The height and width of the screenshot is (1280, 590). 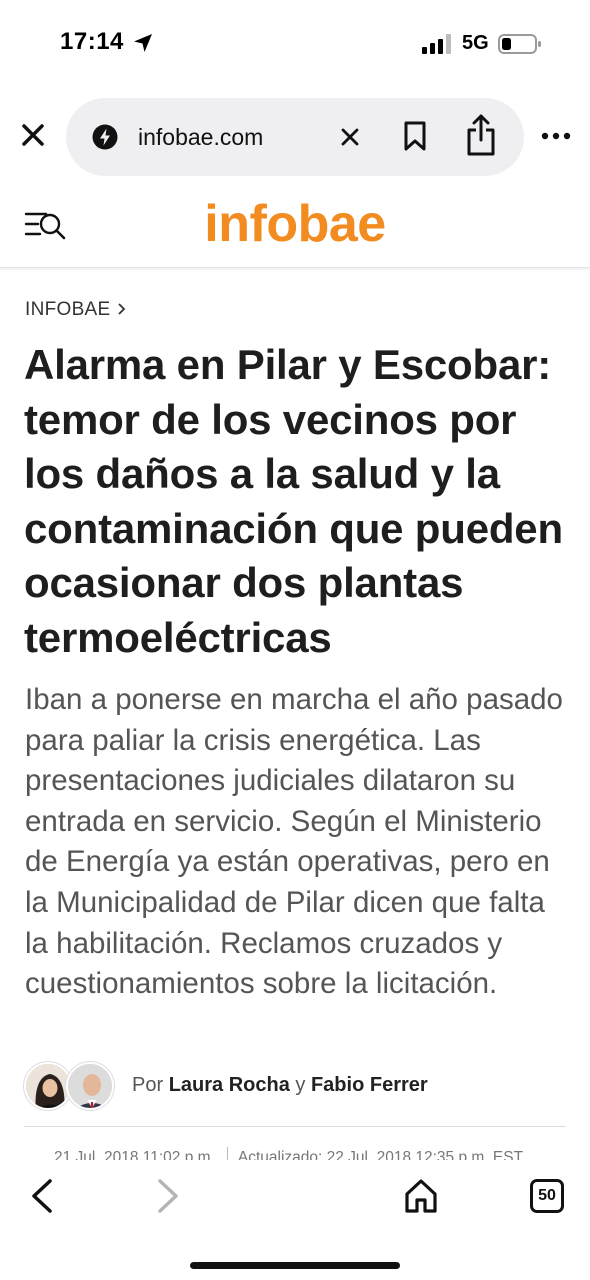 What do you see at coordinates (295, 1126) in the screenshot?
I see `divider` at bounding box center [295, 1126].